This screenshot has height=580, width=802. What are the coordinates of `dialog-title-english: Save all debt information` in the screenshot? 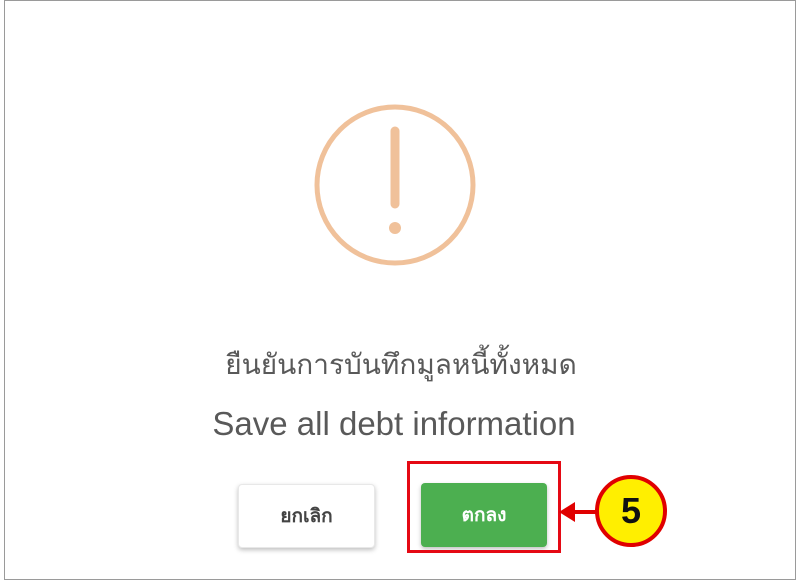 It's located at (394, 423).